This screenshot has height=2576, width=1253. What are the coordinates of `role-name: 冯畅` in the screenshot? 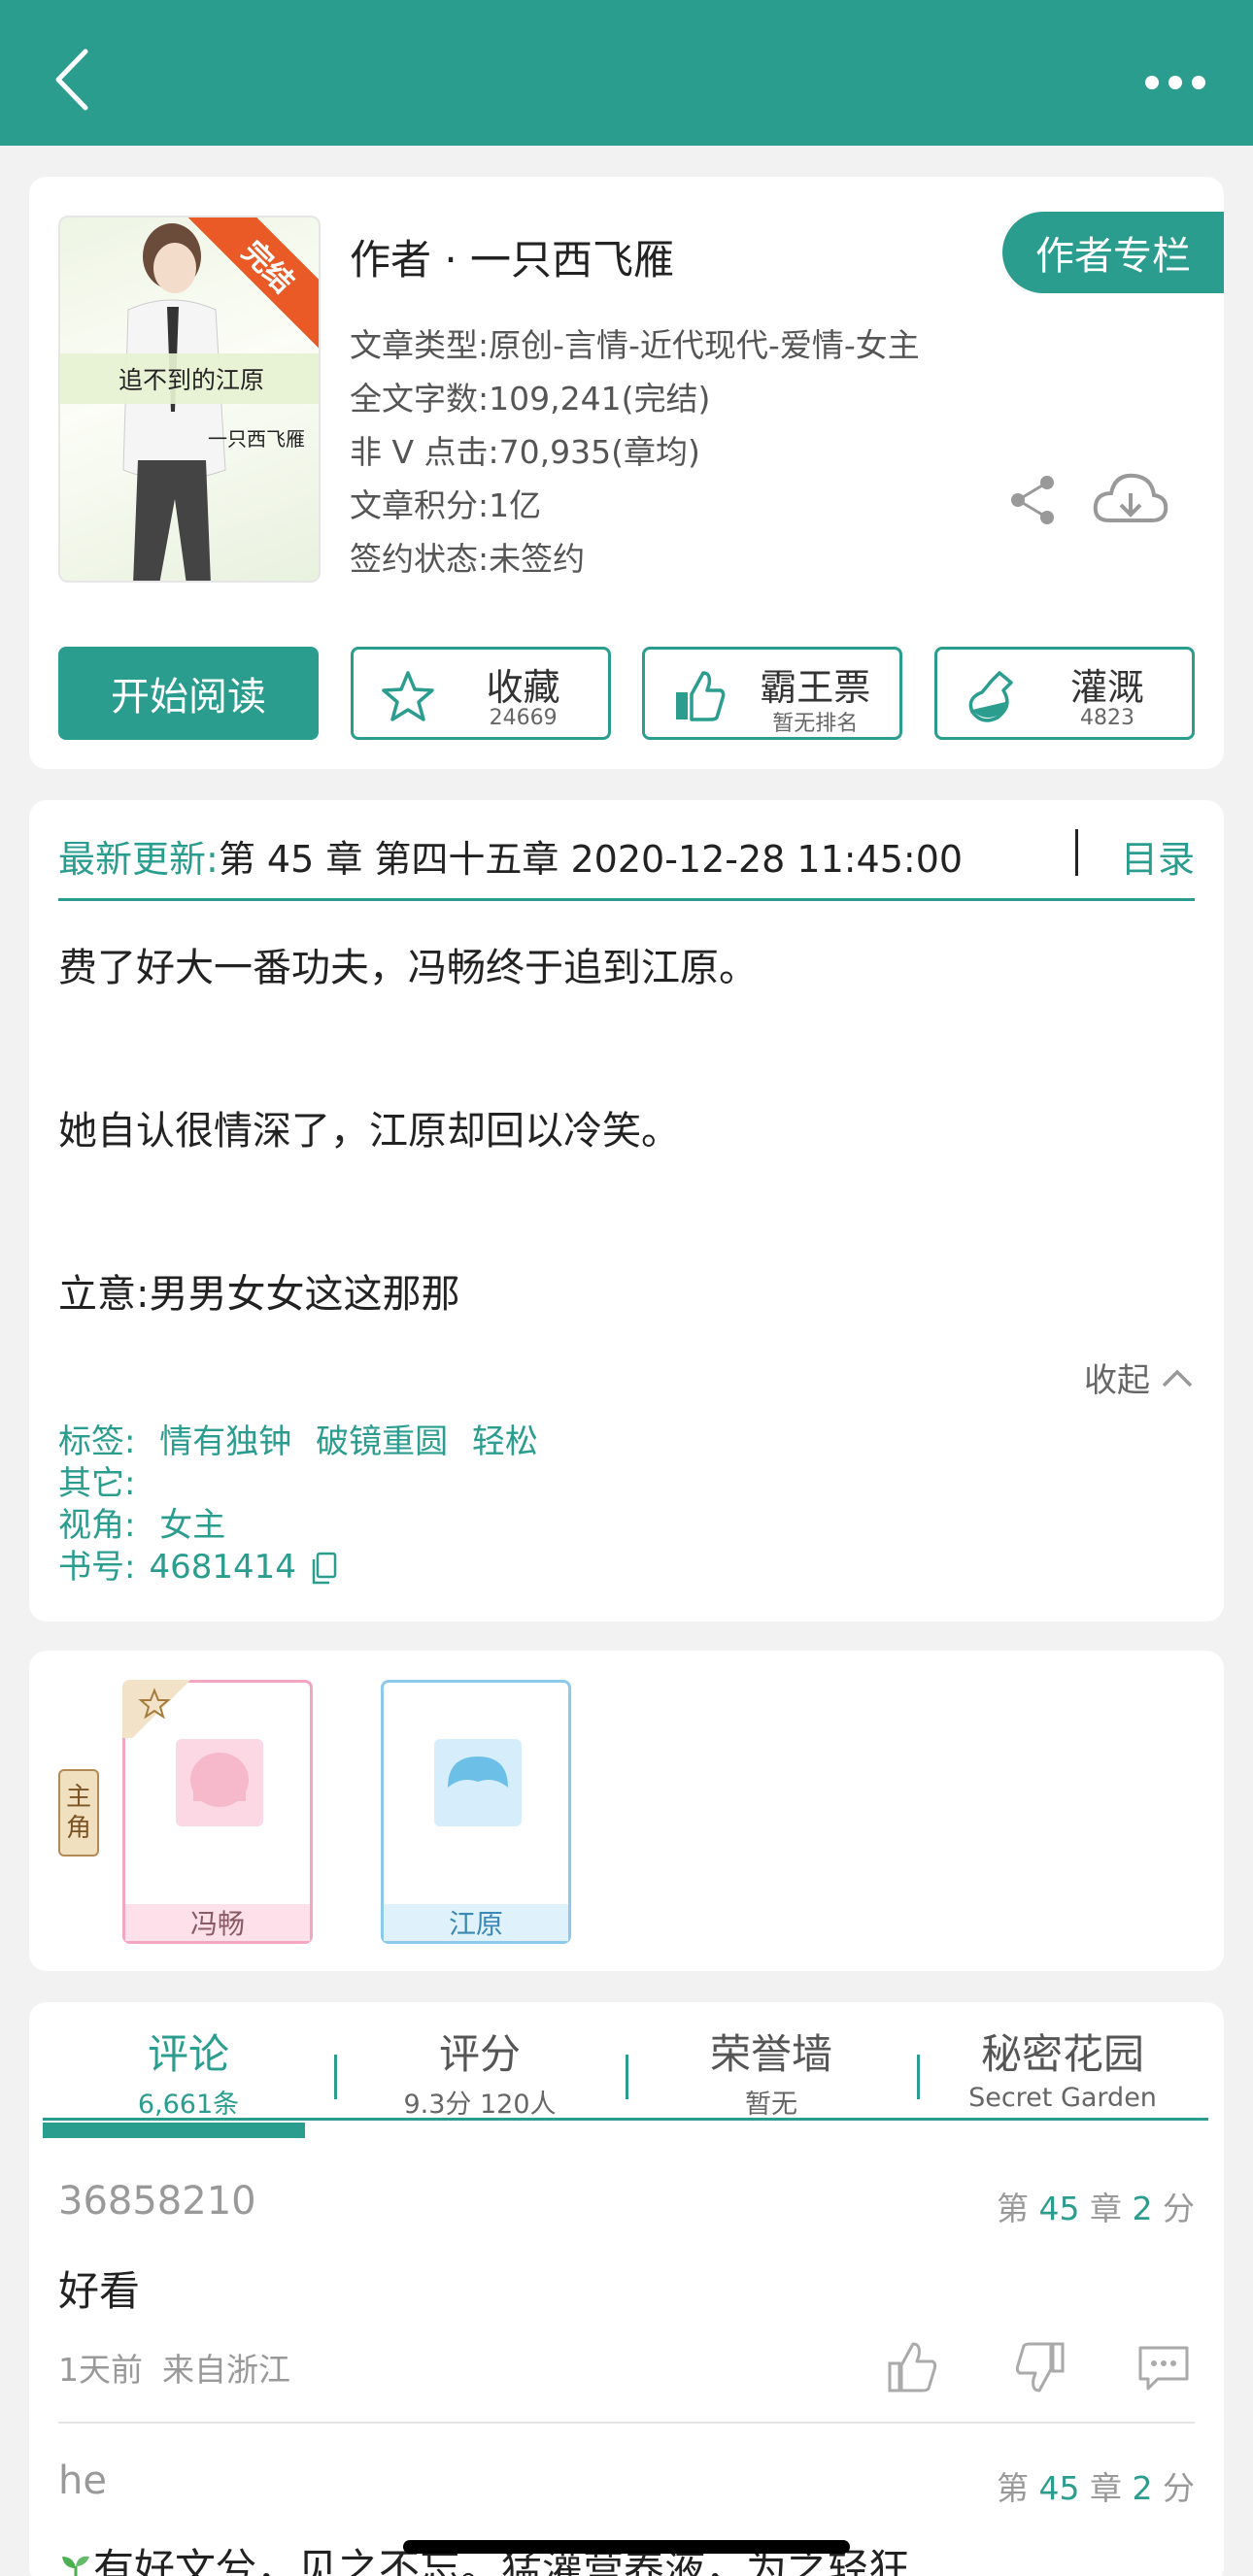 It's located at (217, 1923).